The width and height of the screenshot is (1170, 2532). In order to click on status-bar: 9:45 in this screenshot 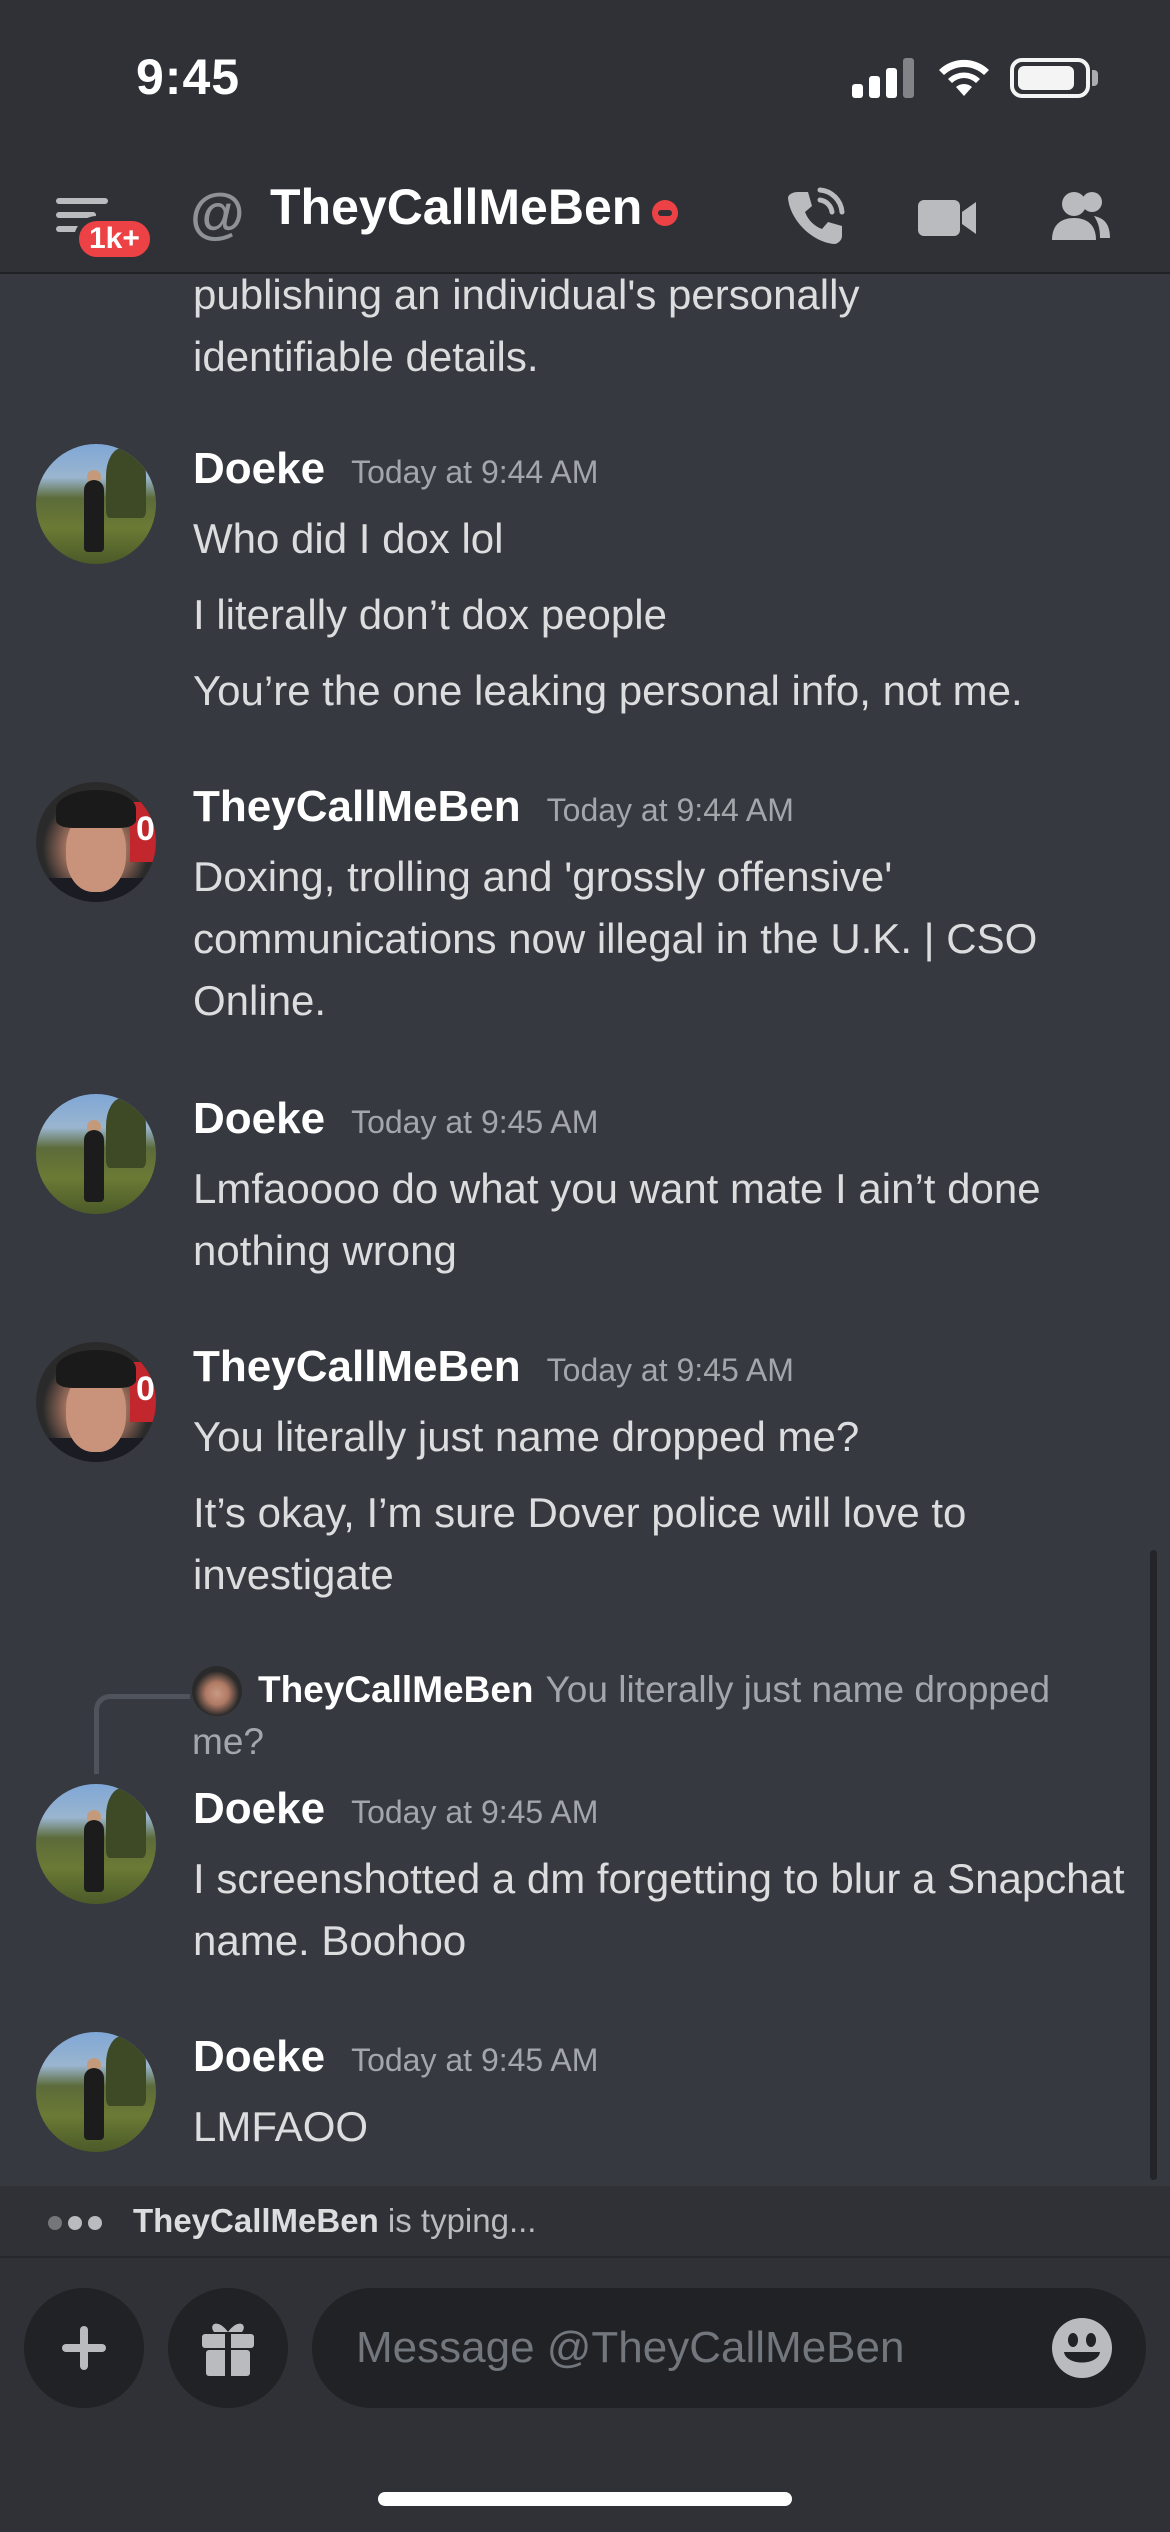, I will do `click(585, 80)`.